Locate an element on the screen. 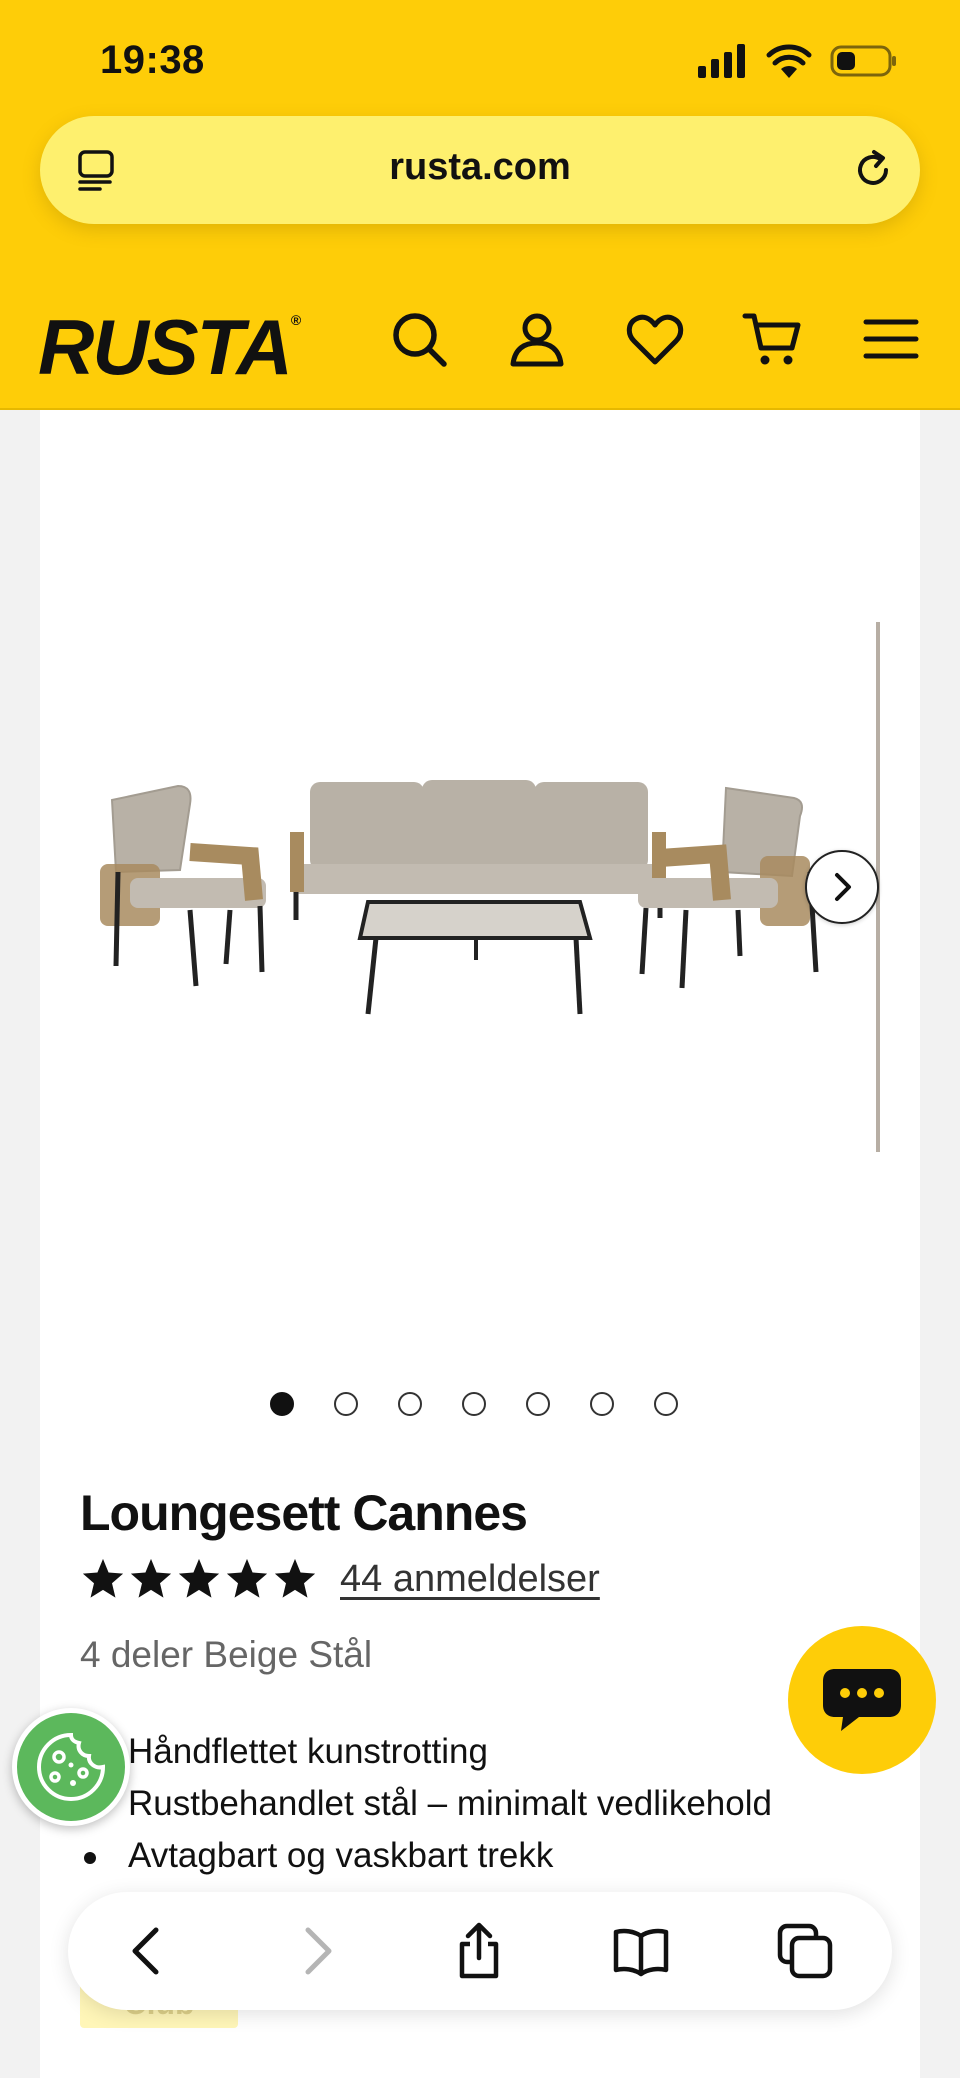  next-image-button is located at coordinates (842, 887).